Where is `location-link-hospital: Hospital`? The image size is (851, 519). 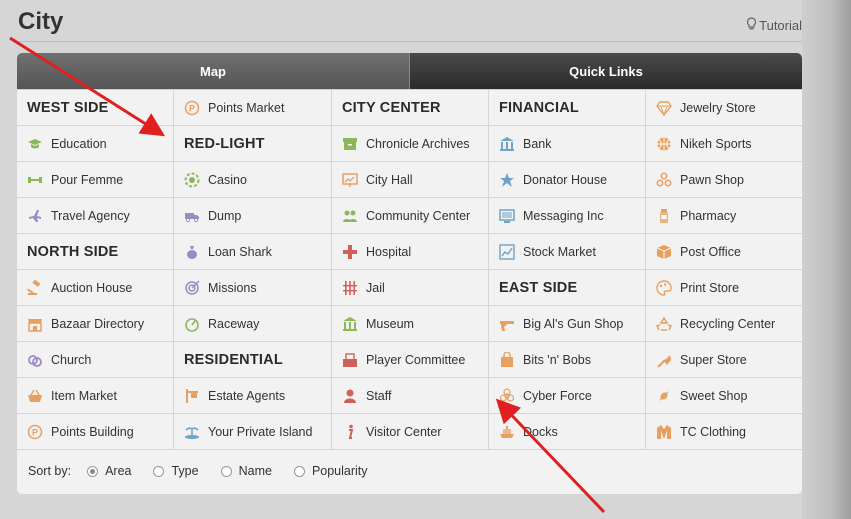 location-link-hospital: Hospital is located at coordinates (410, 252).